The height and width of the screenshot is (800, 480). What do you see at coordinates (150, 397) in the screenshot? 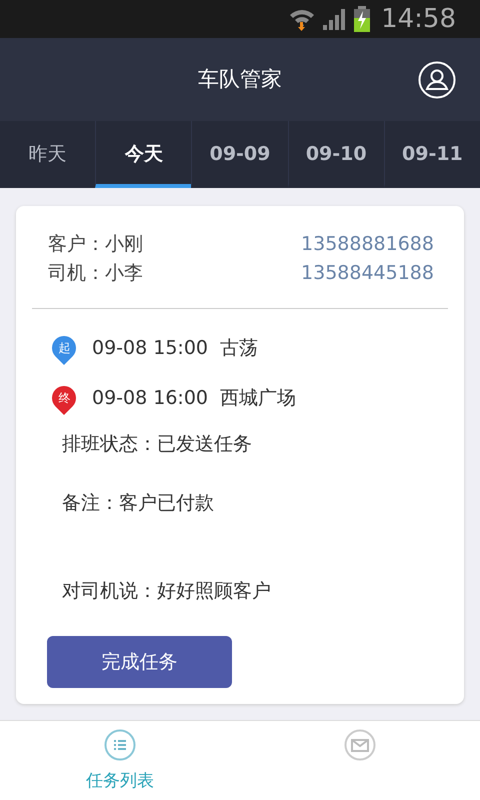
I see `stop-time: 09-08 16:00` at bounding box center [150, 397].